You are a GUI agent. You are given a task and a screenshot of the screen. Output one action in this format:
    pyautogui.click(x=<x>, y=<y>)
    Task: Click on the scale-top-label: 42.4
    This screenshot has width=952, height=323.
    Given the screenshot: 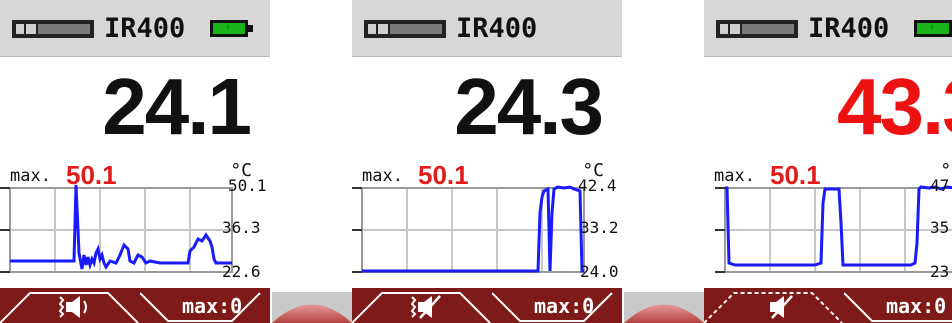 What is the action you would take?
    pyautogui.click(x=597, y=185)
    